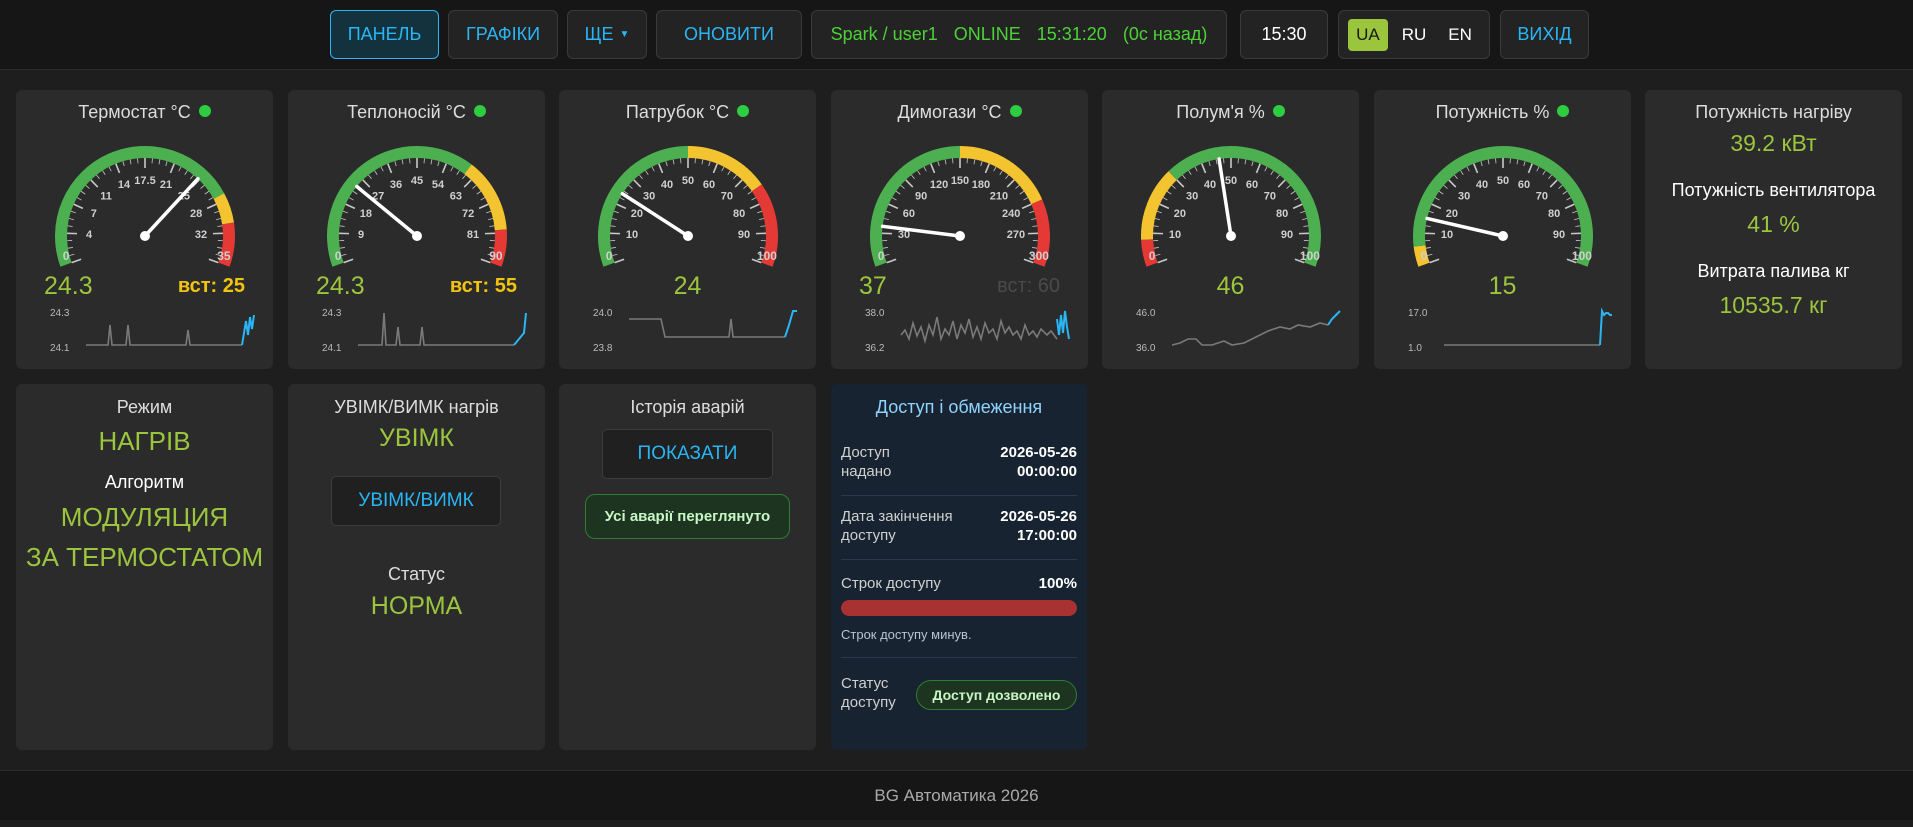 This screenshot has height=827, width=1913. What do you see at coordinates (1165, 34) in the screenshot?
I see `status-ago: (0с назад)` at bounding box center [1165, 34].